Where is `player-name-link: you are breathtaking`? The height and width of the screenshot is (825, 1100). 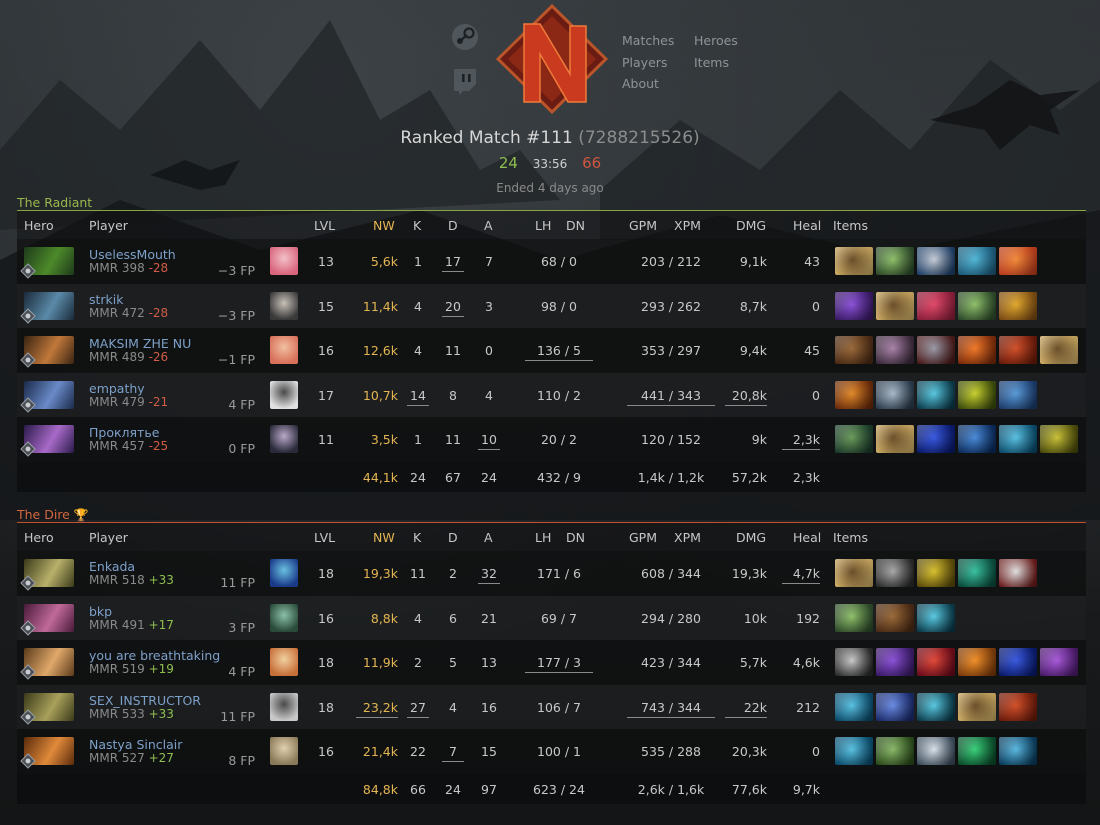
player-name-link: you are breathtaking is located at coordinates (154, 655).